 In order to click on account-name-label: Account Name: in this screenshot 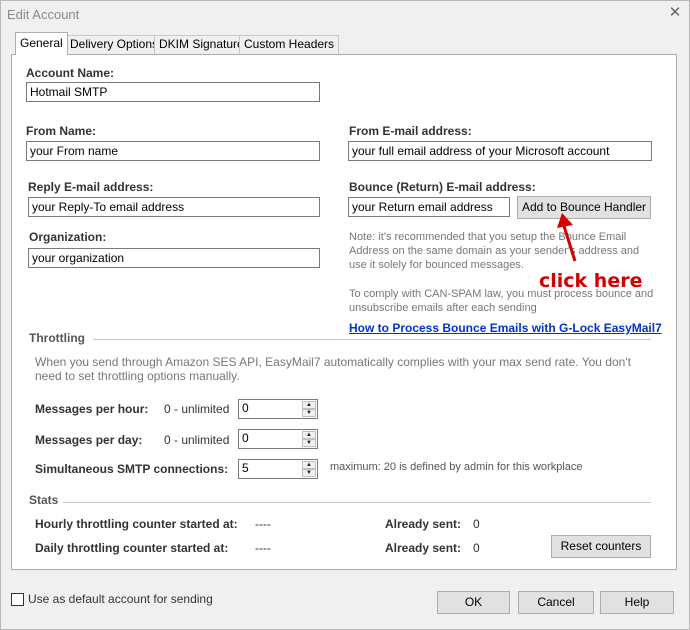, I will do `click(70, 73)`.